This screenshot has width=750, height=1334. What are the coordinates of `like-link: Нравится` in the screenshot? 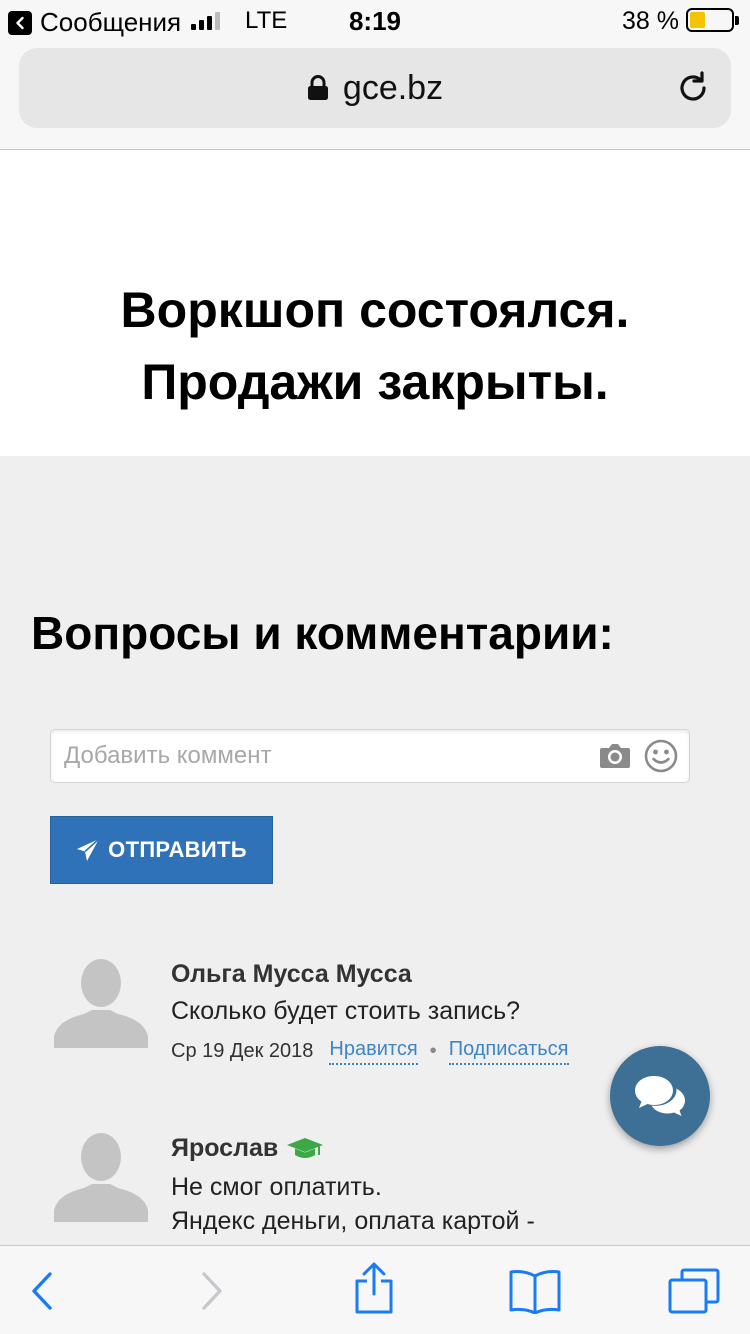 It's located at (373, 1051).